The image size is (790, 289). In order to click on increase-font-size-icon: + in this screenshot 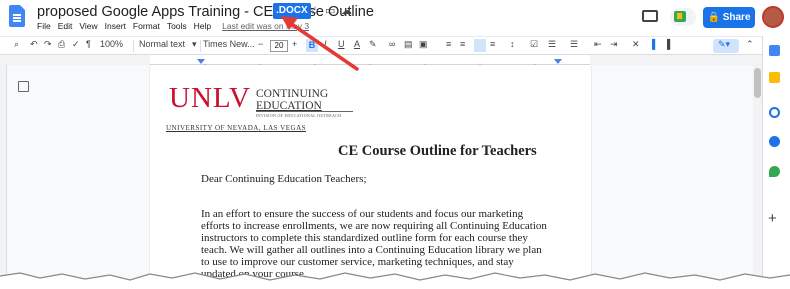, I will do `click(294, 44)`.